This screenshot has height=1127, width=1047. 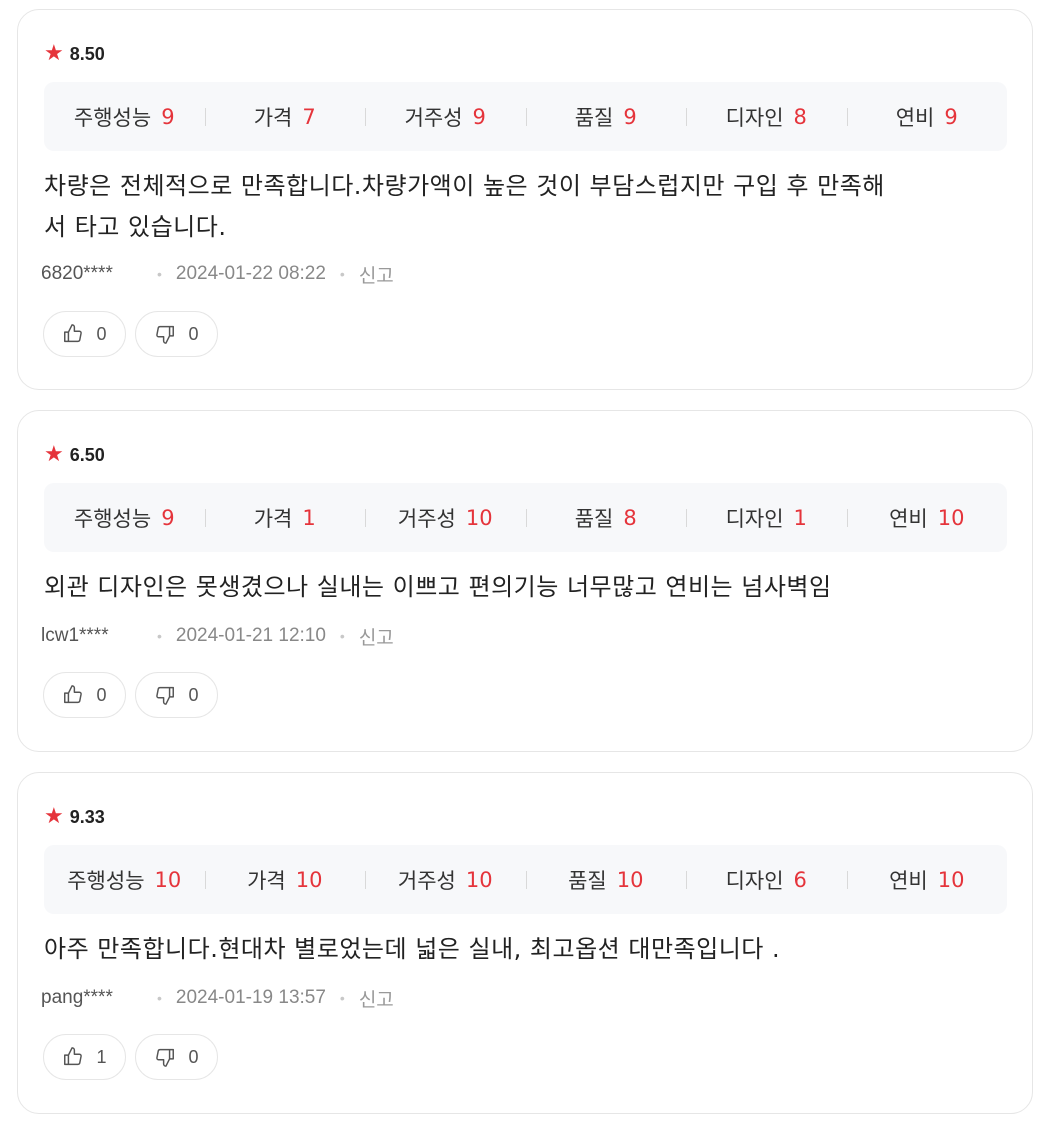 I want to click on review-text: 외관 디자인은 못생겼으나 실내는 이쁘고 편의기능 너무많고 연비는 넘사벽임, so click(x=526, y=587).